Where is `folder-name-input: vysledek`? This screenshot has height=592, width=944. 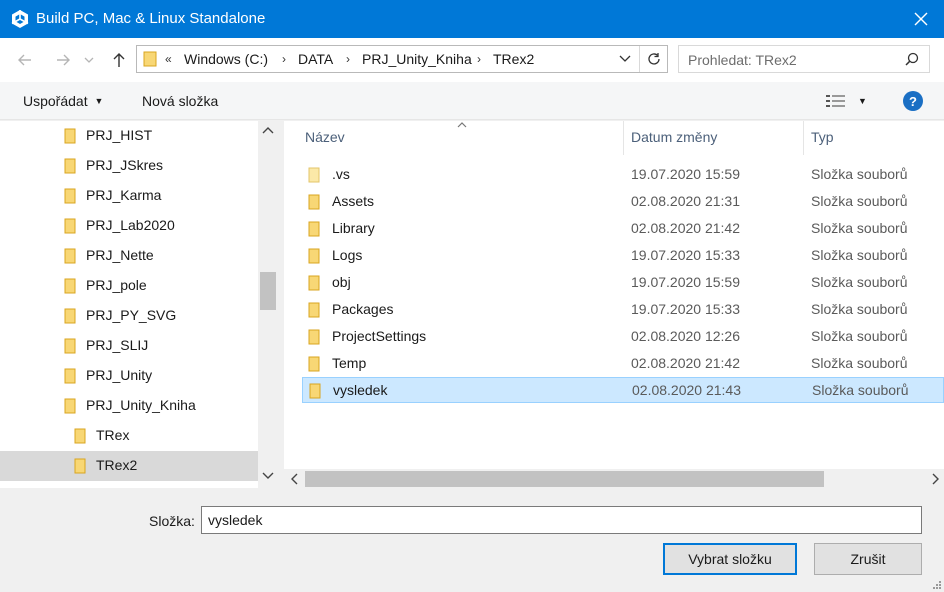 folder-name-input: vysledek is located at coordinates (561, 520).